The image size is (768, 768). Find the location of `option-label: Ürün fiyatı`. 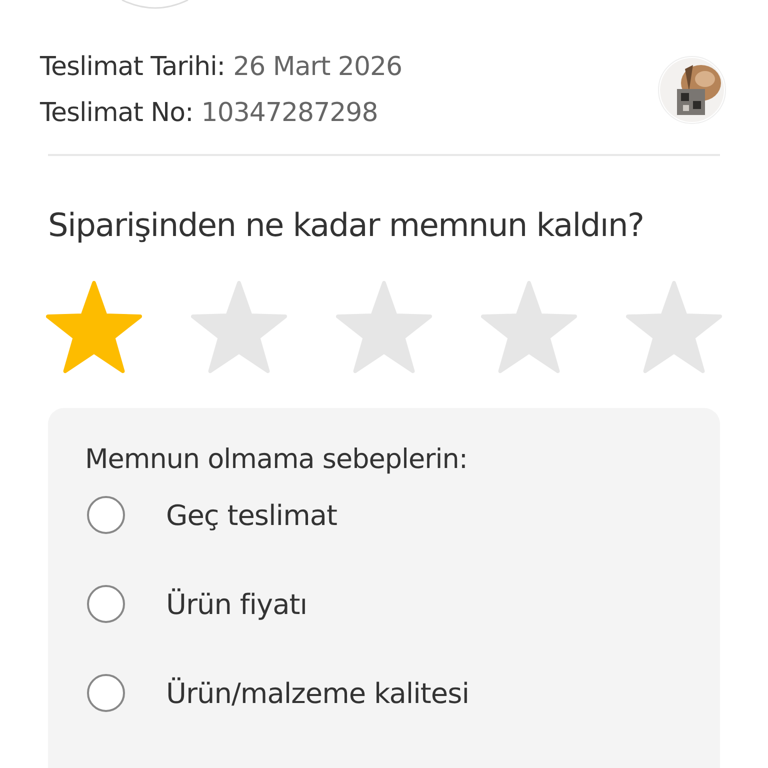

option-label: Ürün fiyatı is located at coordinates (237, 604).